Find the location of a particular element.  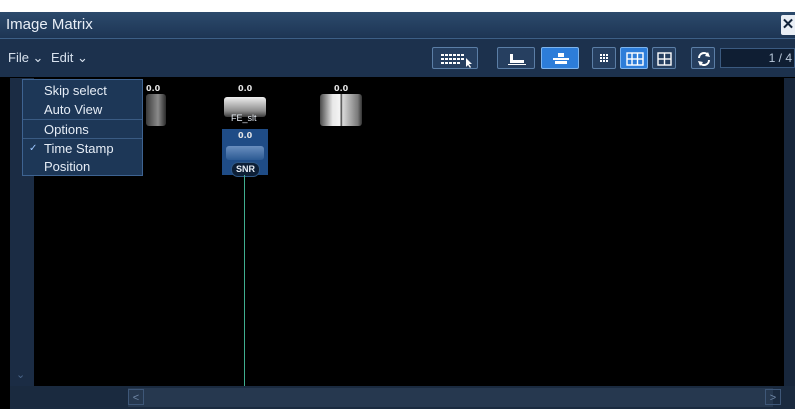

close-button: ✕ is located at coordinates (788, 25).